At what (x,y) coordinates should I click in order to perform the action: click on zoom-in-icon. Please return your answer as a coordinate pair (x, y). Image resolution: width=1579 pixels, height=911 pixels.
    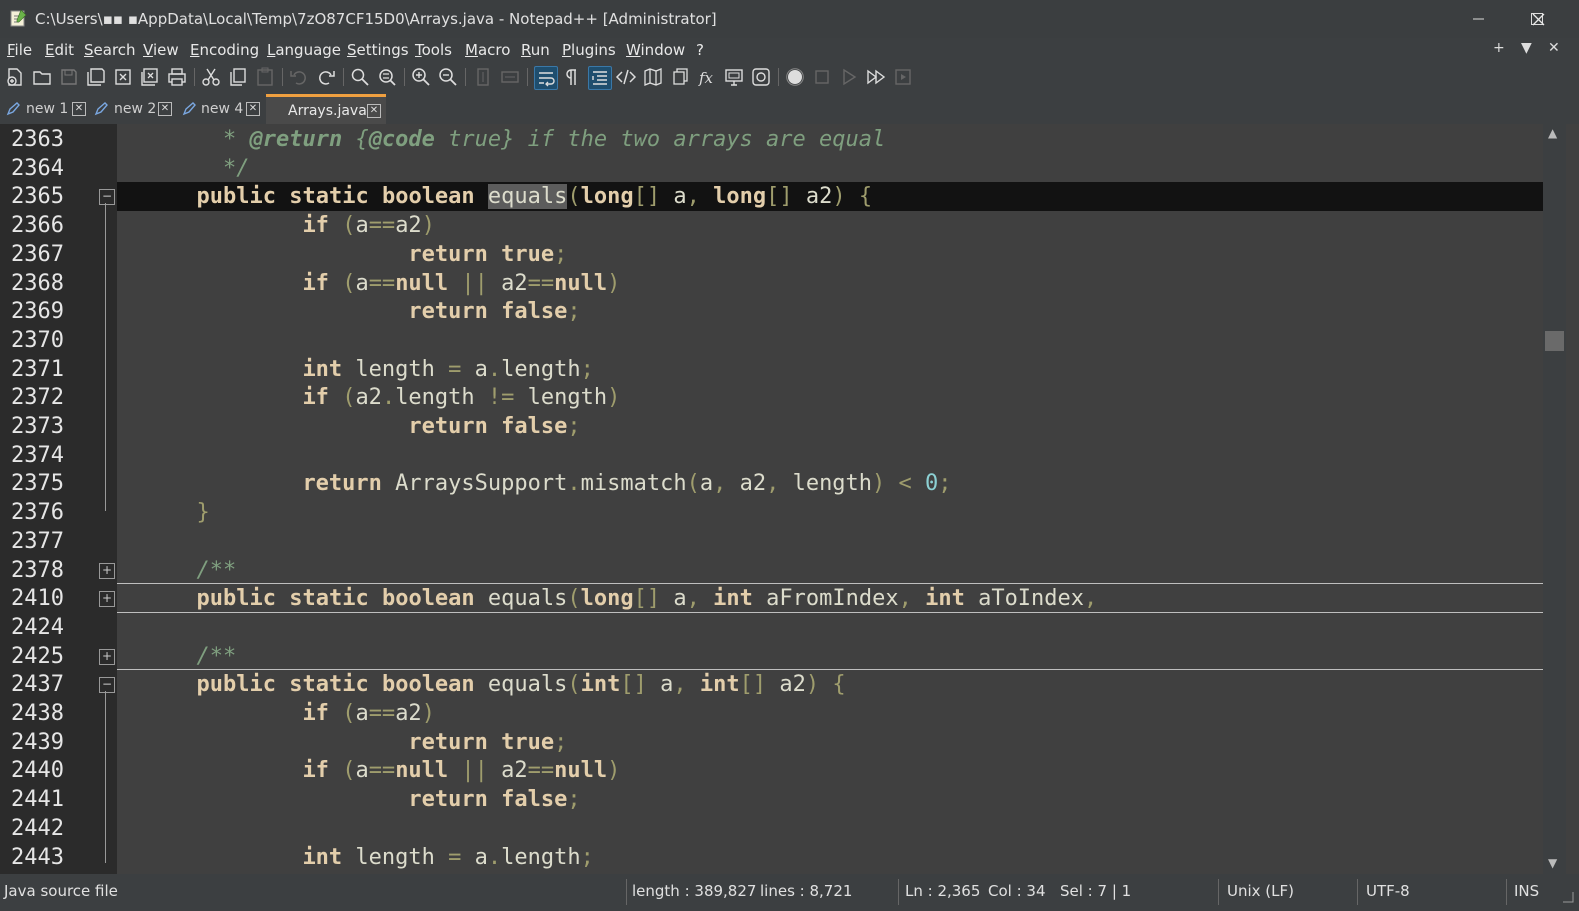
    Looking at the image, I should click on (421, 77).